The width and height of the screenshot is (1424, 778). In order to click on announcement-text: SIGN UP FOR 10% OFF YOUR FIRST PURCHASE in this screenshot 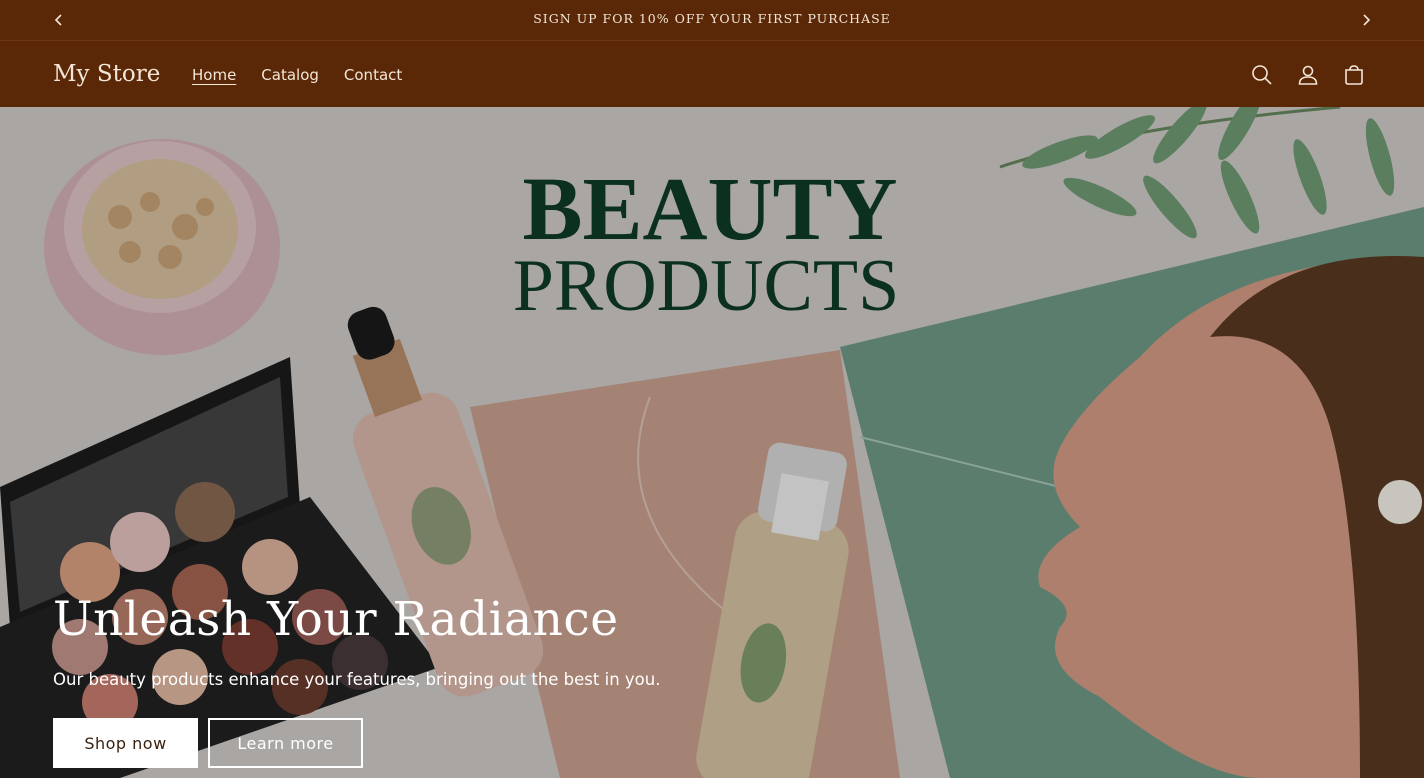, I will do `click(712, 18)`.